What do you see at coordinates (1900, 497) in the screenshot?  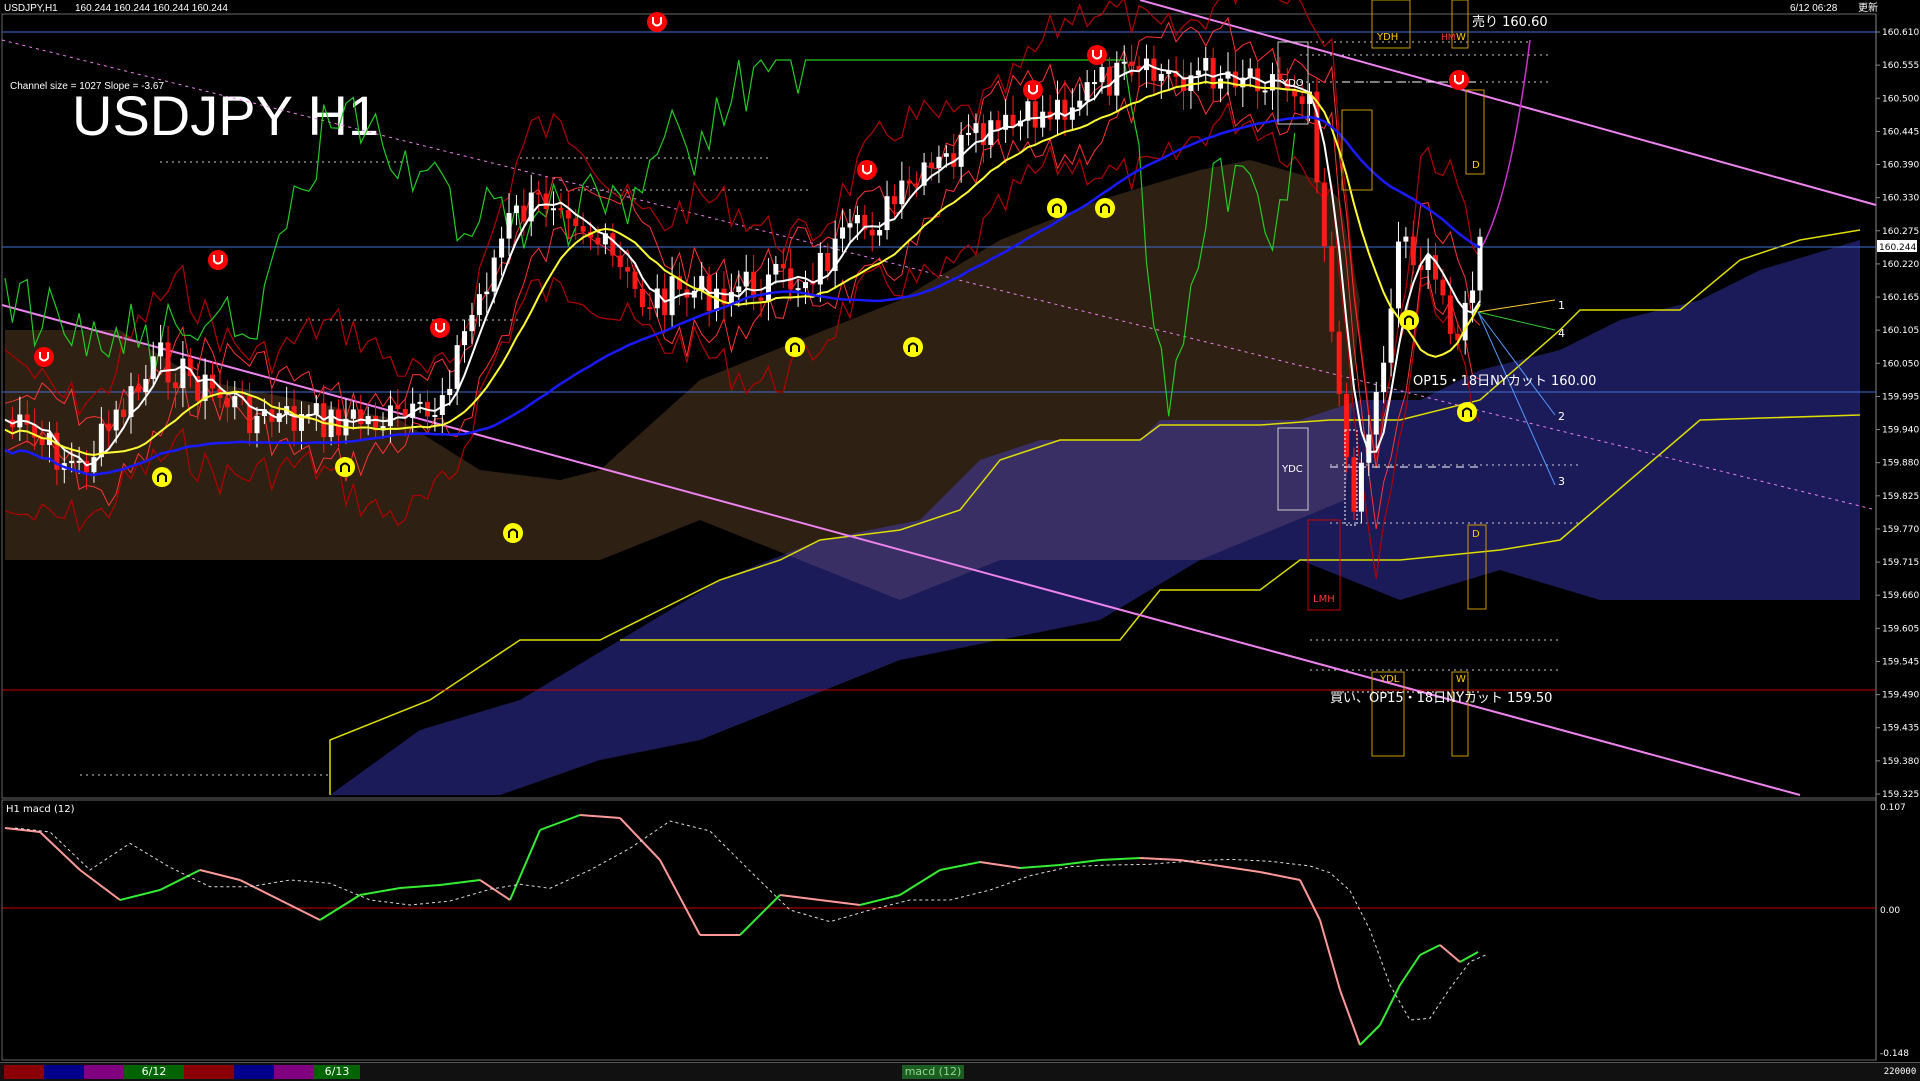 I see `price-tick-label: 159.825` at bounding box center [1900, 497].